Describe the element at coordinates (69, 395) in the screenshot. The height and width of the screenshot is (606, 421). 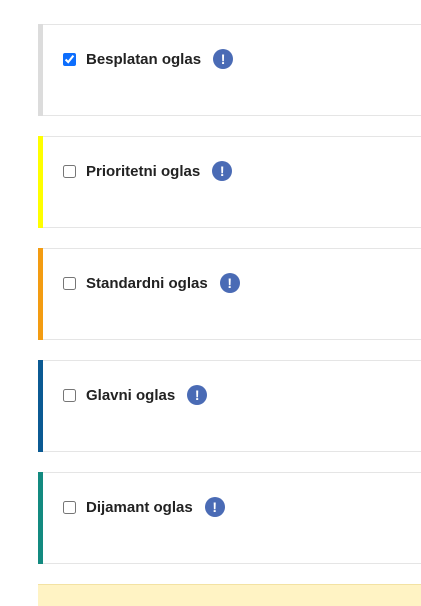
I see `plan-checkbox-glavni` at that location.